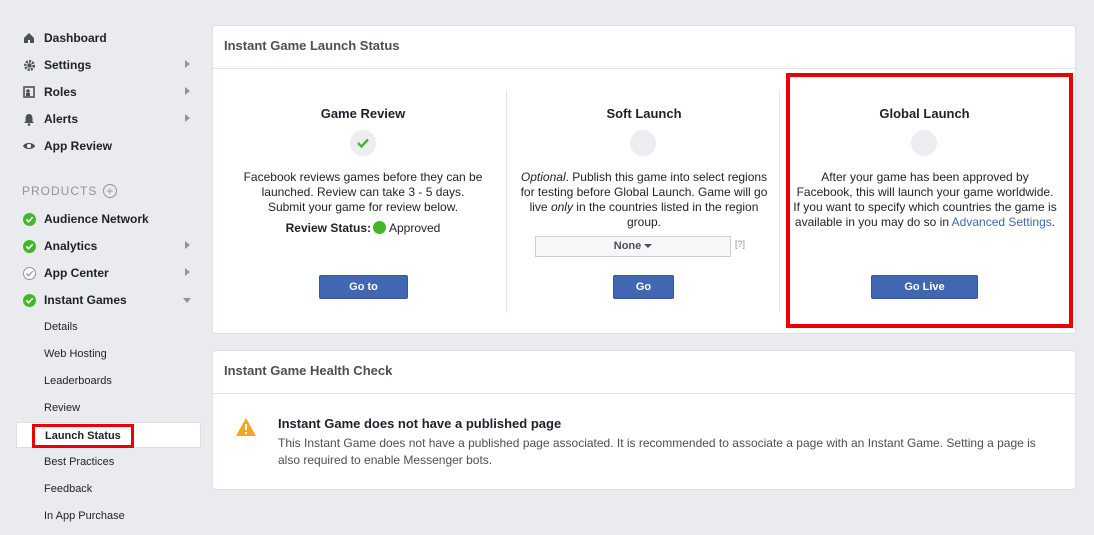 This screenshot has height=535, width=1094. What do you see at coordinates (561, 207) in the screenshot?
I see `only-text: only` at bounding box center [561, 207].